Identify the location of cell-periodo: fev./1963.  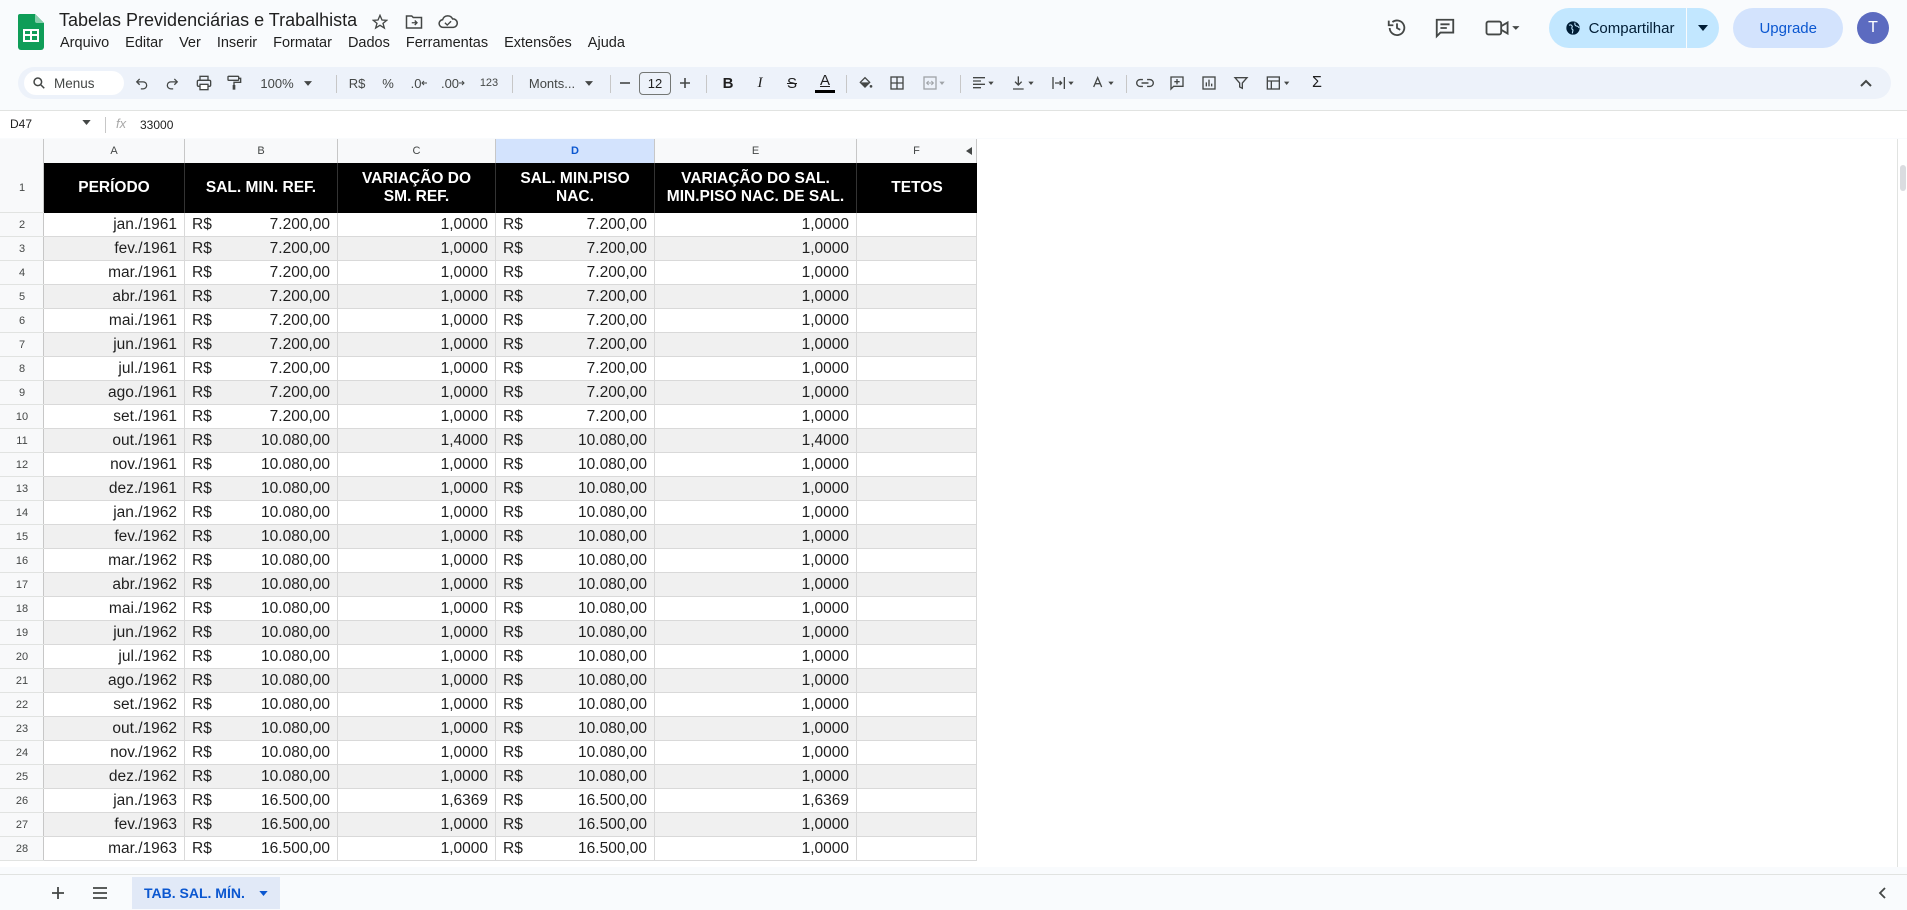
(114, 824).